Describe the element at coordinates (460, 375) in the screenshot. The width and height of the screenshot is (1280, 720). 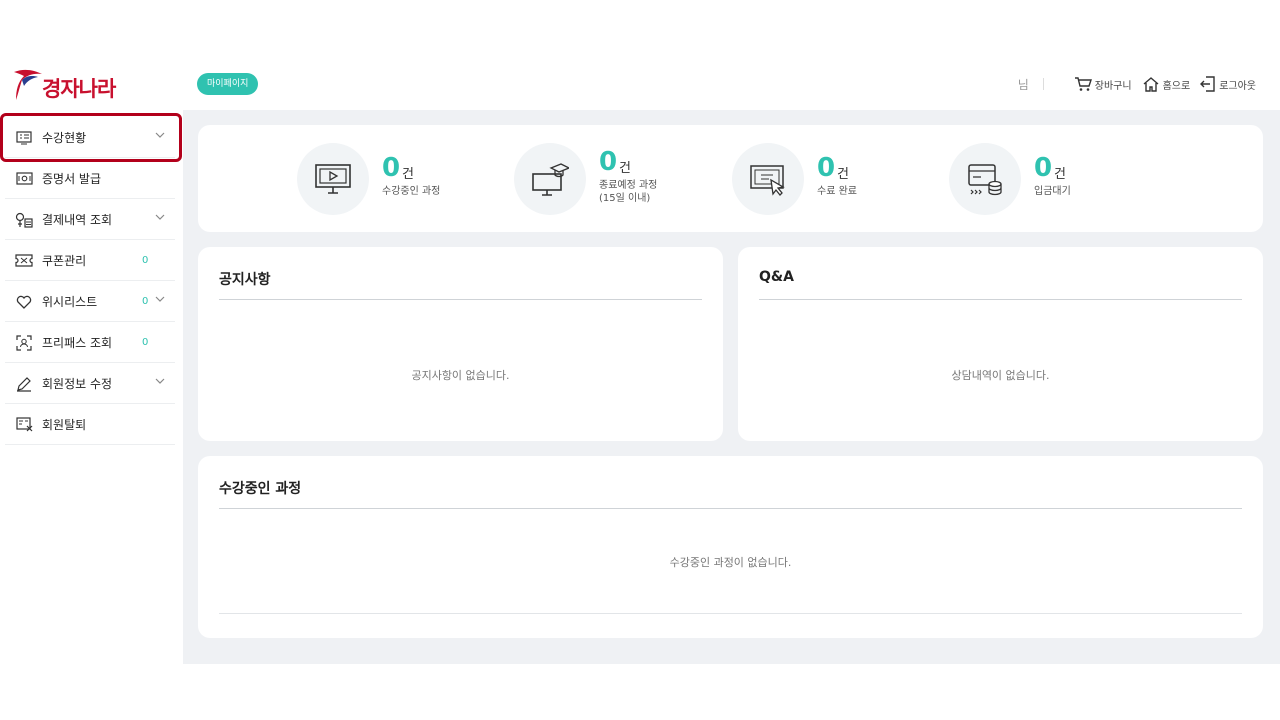
I see `empty-message: 공지사항이 없습니다.` at that location.